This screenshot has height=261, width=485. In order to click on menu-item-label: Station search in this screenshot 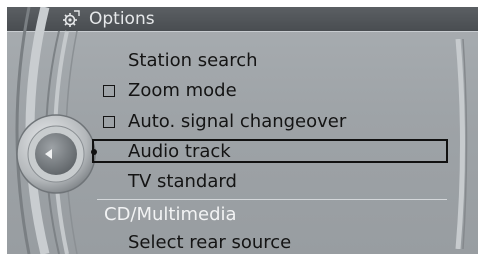, I will do `click(193, 60)`.